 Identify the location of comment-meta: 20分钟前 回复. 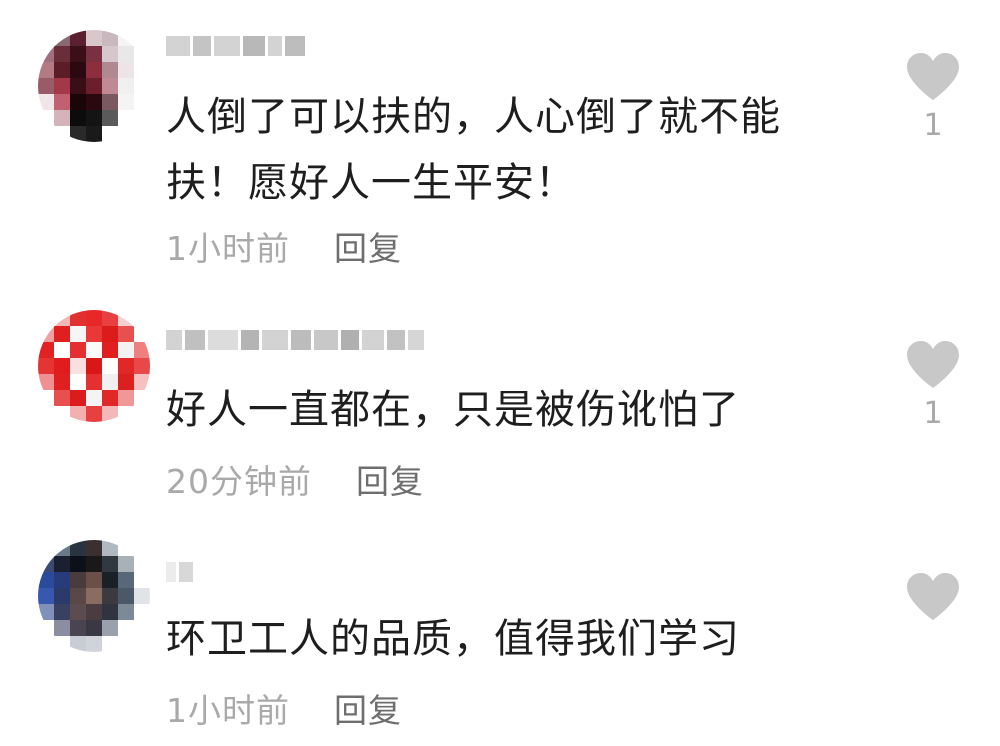
(295, 479).